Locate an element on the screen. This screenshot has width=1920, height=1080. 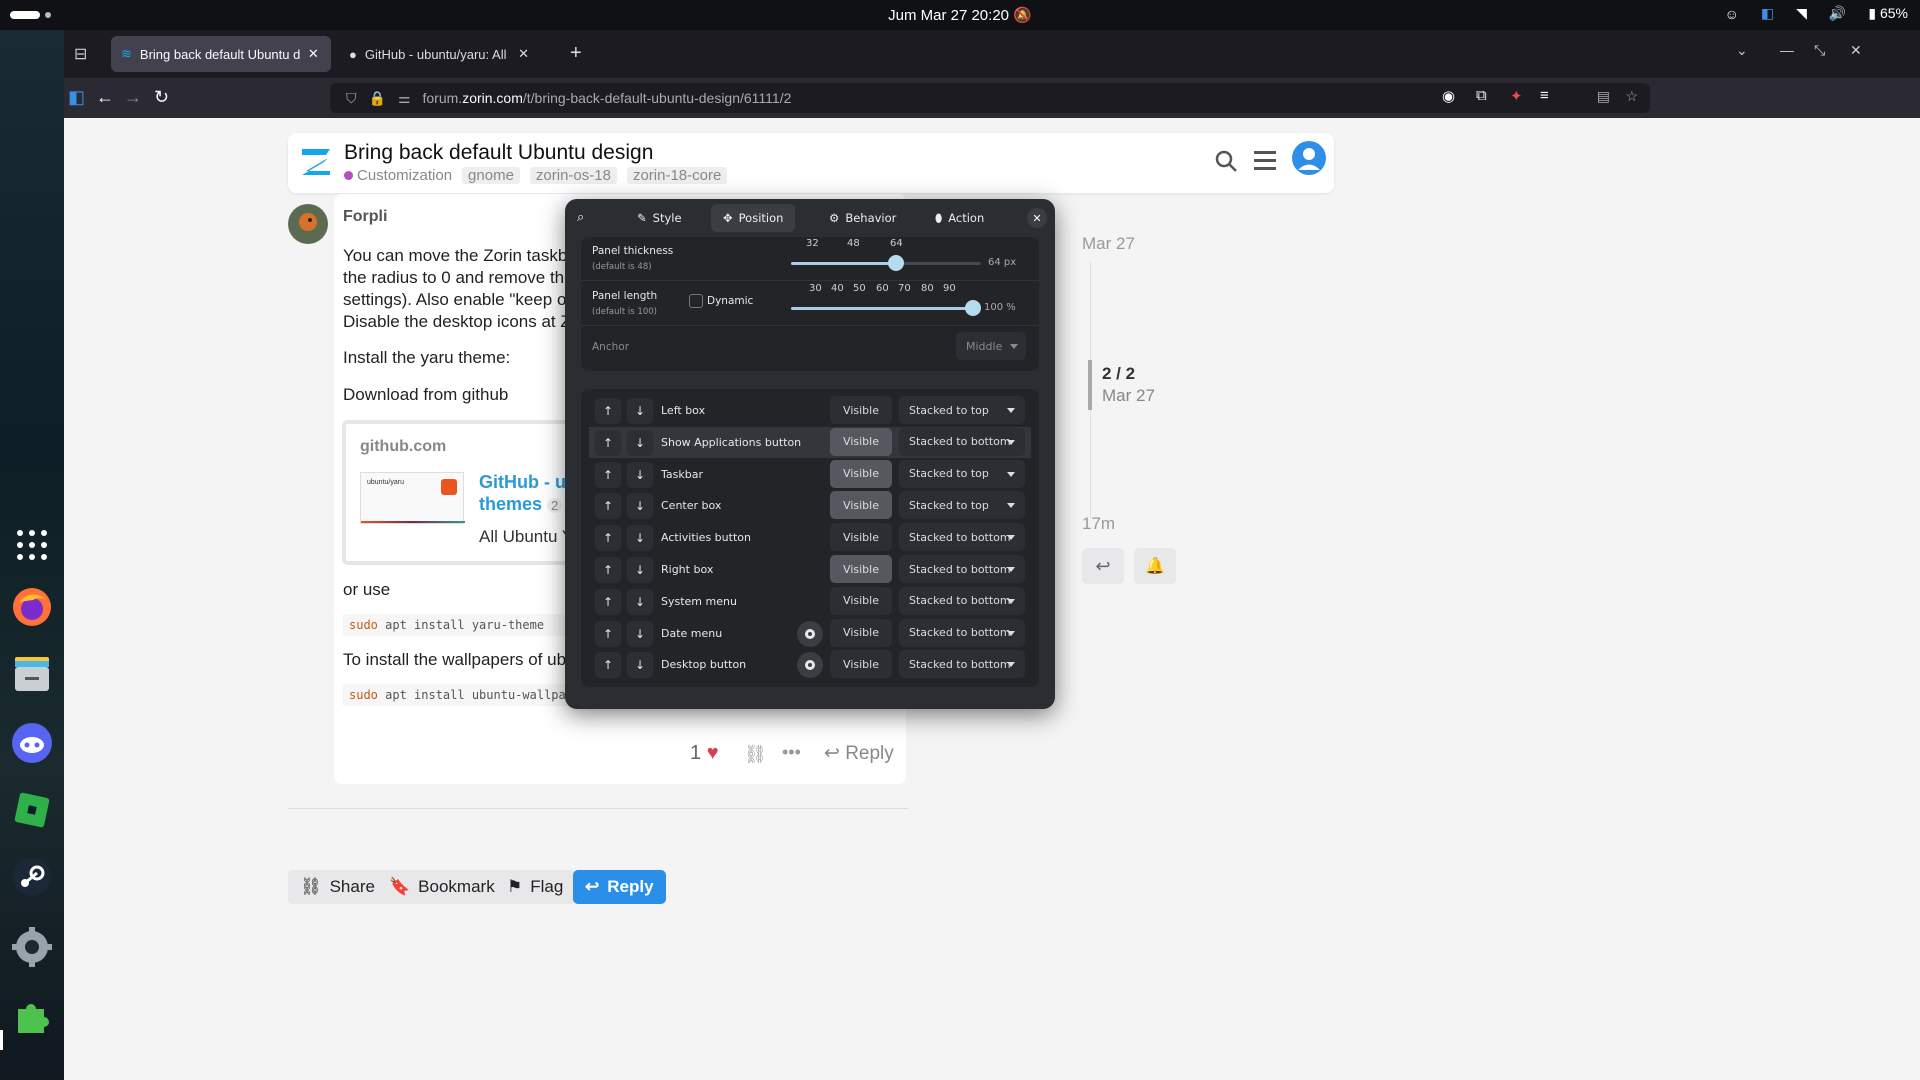
screen-share-icon: ◧ is located at coordinates (1767, 13).